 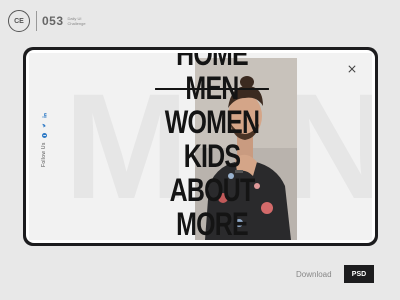 I want to click on menu-item-women: WOMEN, so click(x=212, y=122).